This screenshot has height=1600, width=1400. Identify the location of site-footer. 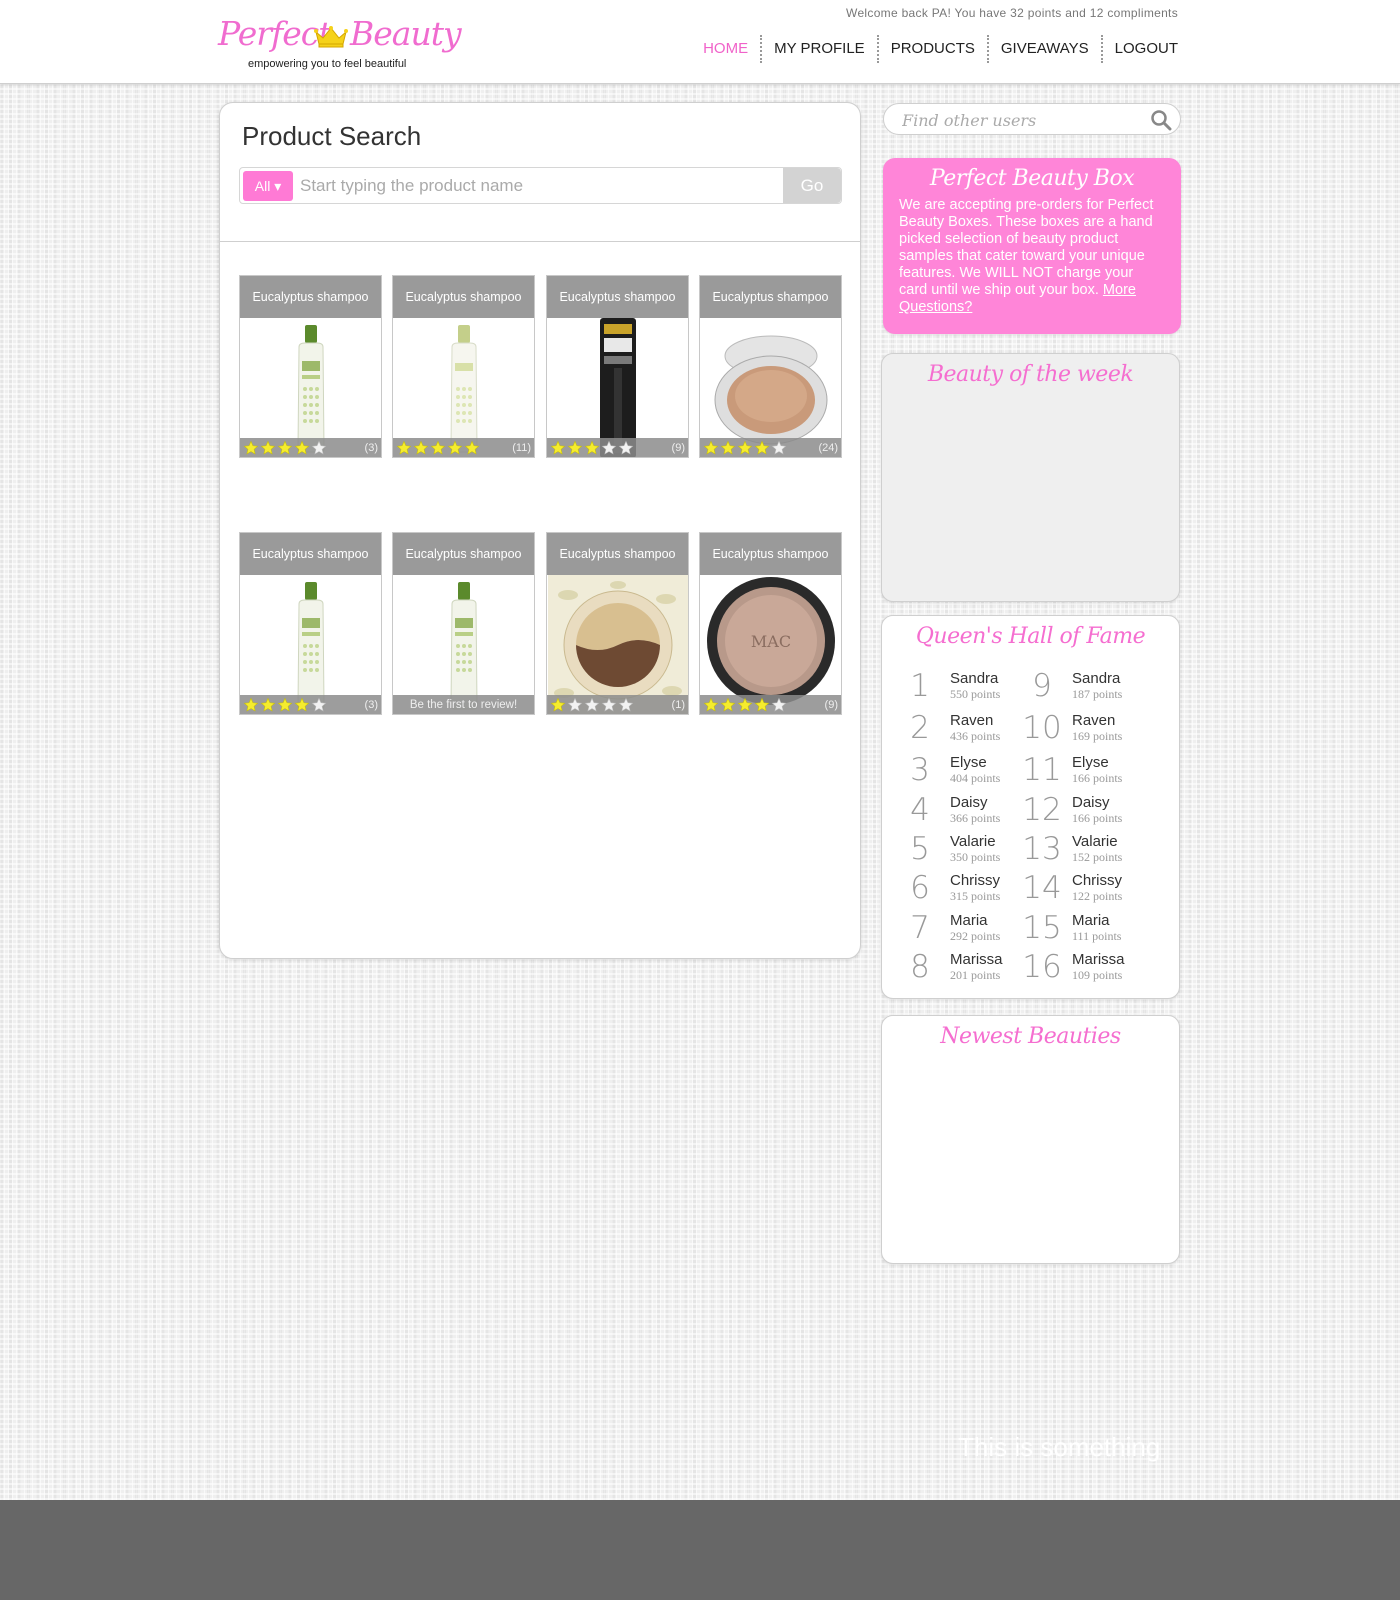
(700, 1550).